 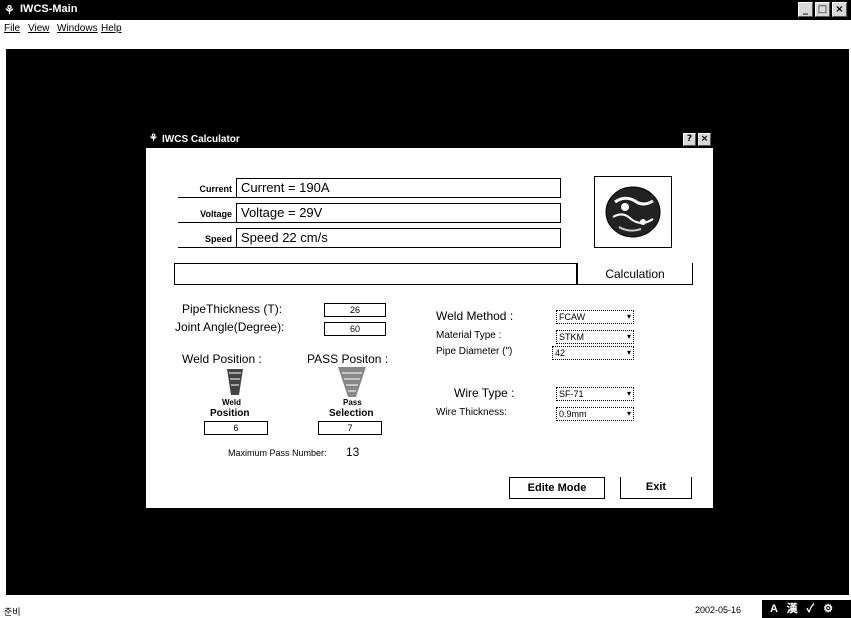 I want to click on window-controls: _ □ ×, so click(x=822, y=9).